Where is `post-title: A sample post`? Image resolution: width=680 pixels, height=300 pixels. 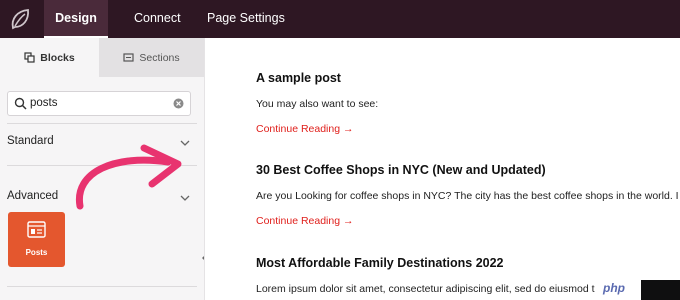 post-title: A sample post is located at coordinates (298, 78).